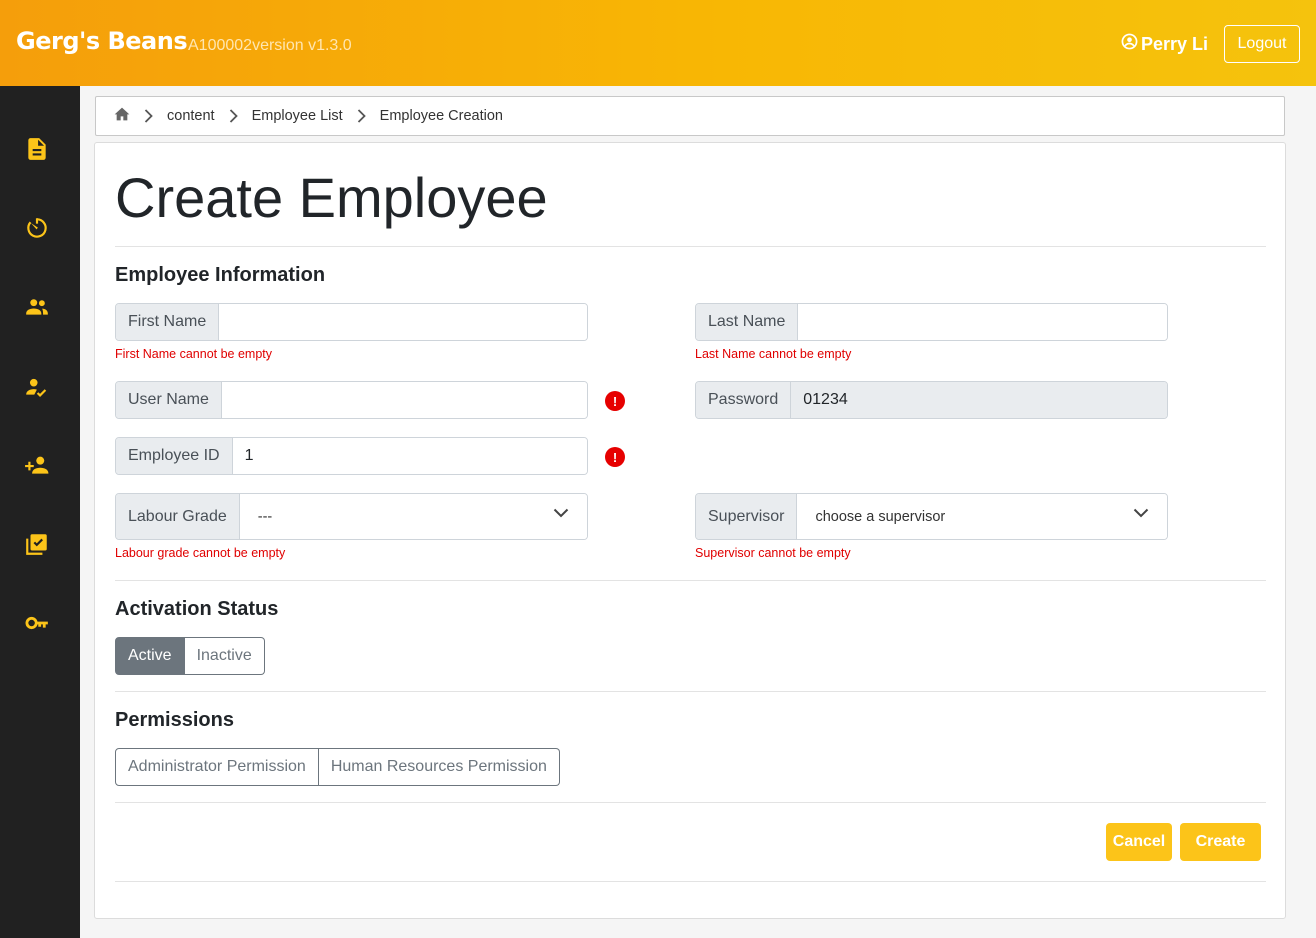  I want to click on account-circle-icon, so click(1129, 44).